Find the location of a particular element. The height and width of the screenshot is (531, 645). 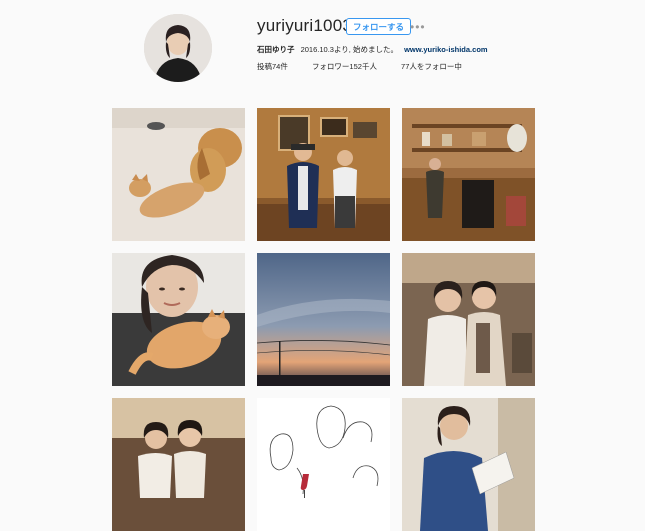

post-tile-woman-in-cafe is located at coordinates (468, 174).